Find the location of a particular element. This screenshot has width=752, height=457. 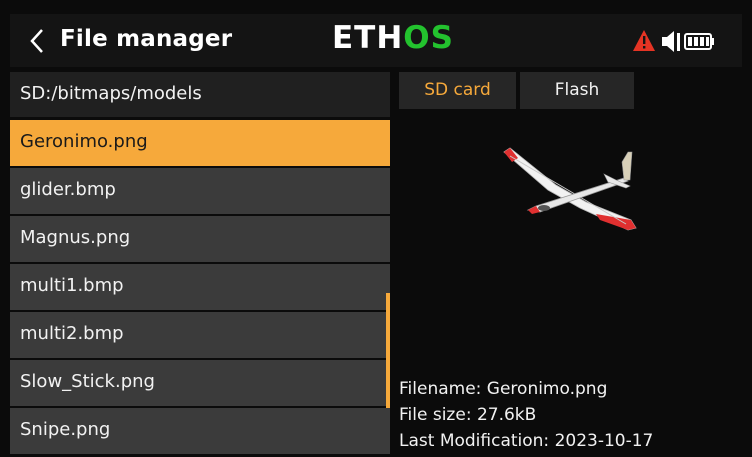

back-button is located at coordinates (38, 41).